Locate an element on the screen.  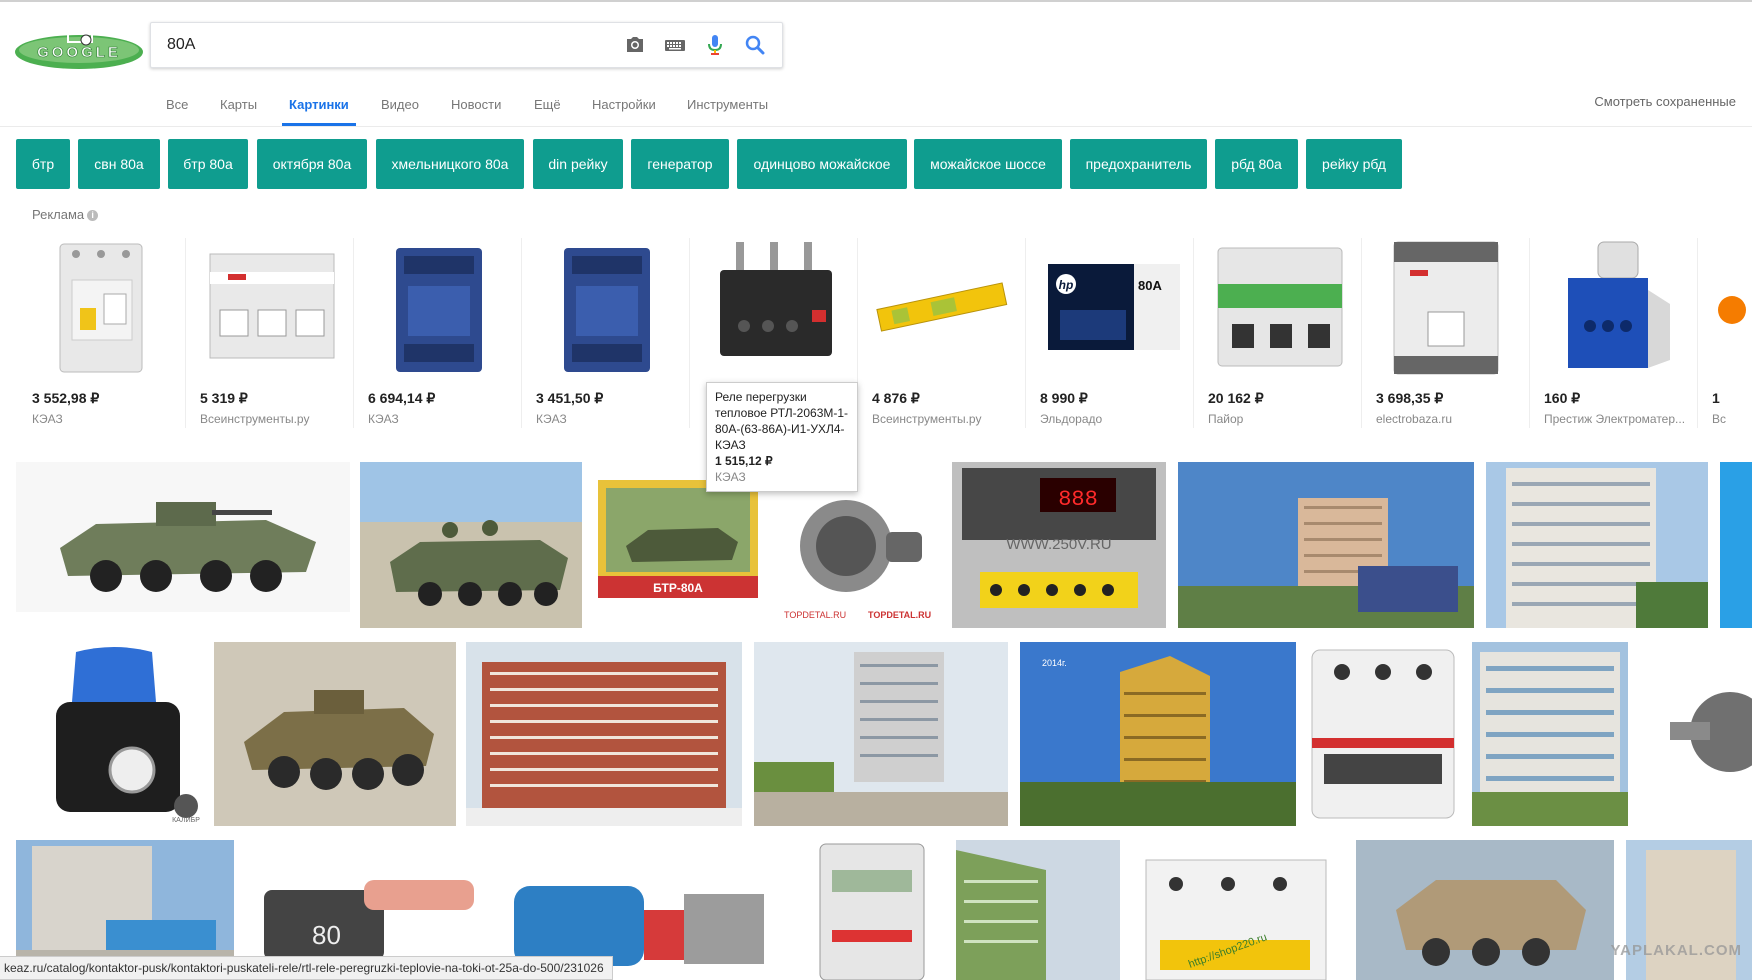
ad-card: 5 319 ₽ Всеинструменты.ру is located at coordinates (270, 333).